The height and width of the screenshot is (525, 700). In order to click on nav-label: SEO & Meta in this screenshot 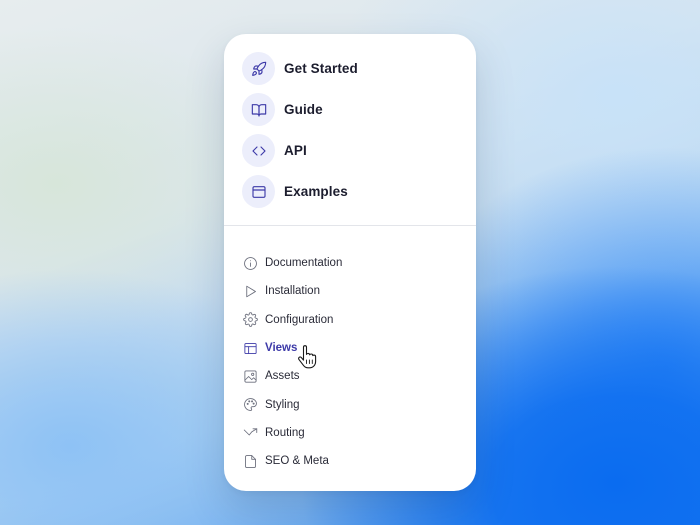, I will do `click(297, 461)`.